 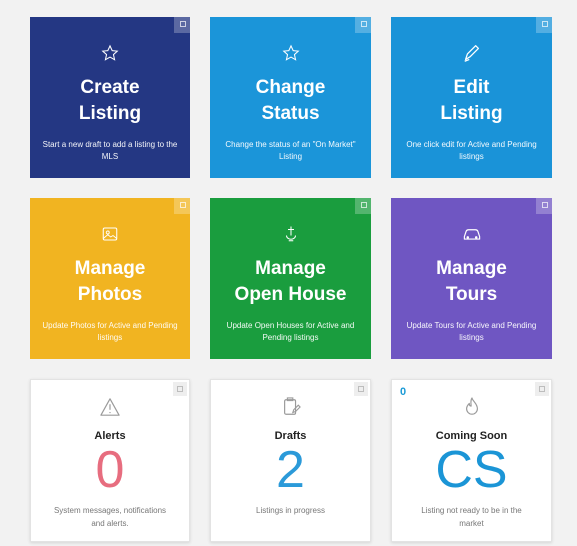 I want to click on card-description: Listing not ready to be in the market, so click(x=471, y=517).